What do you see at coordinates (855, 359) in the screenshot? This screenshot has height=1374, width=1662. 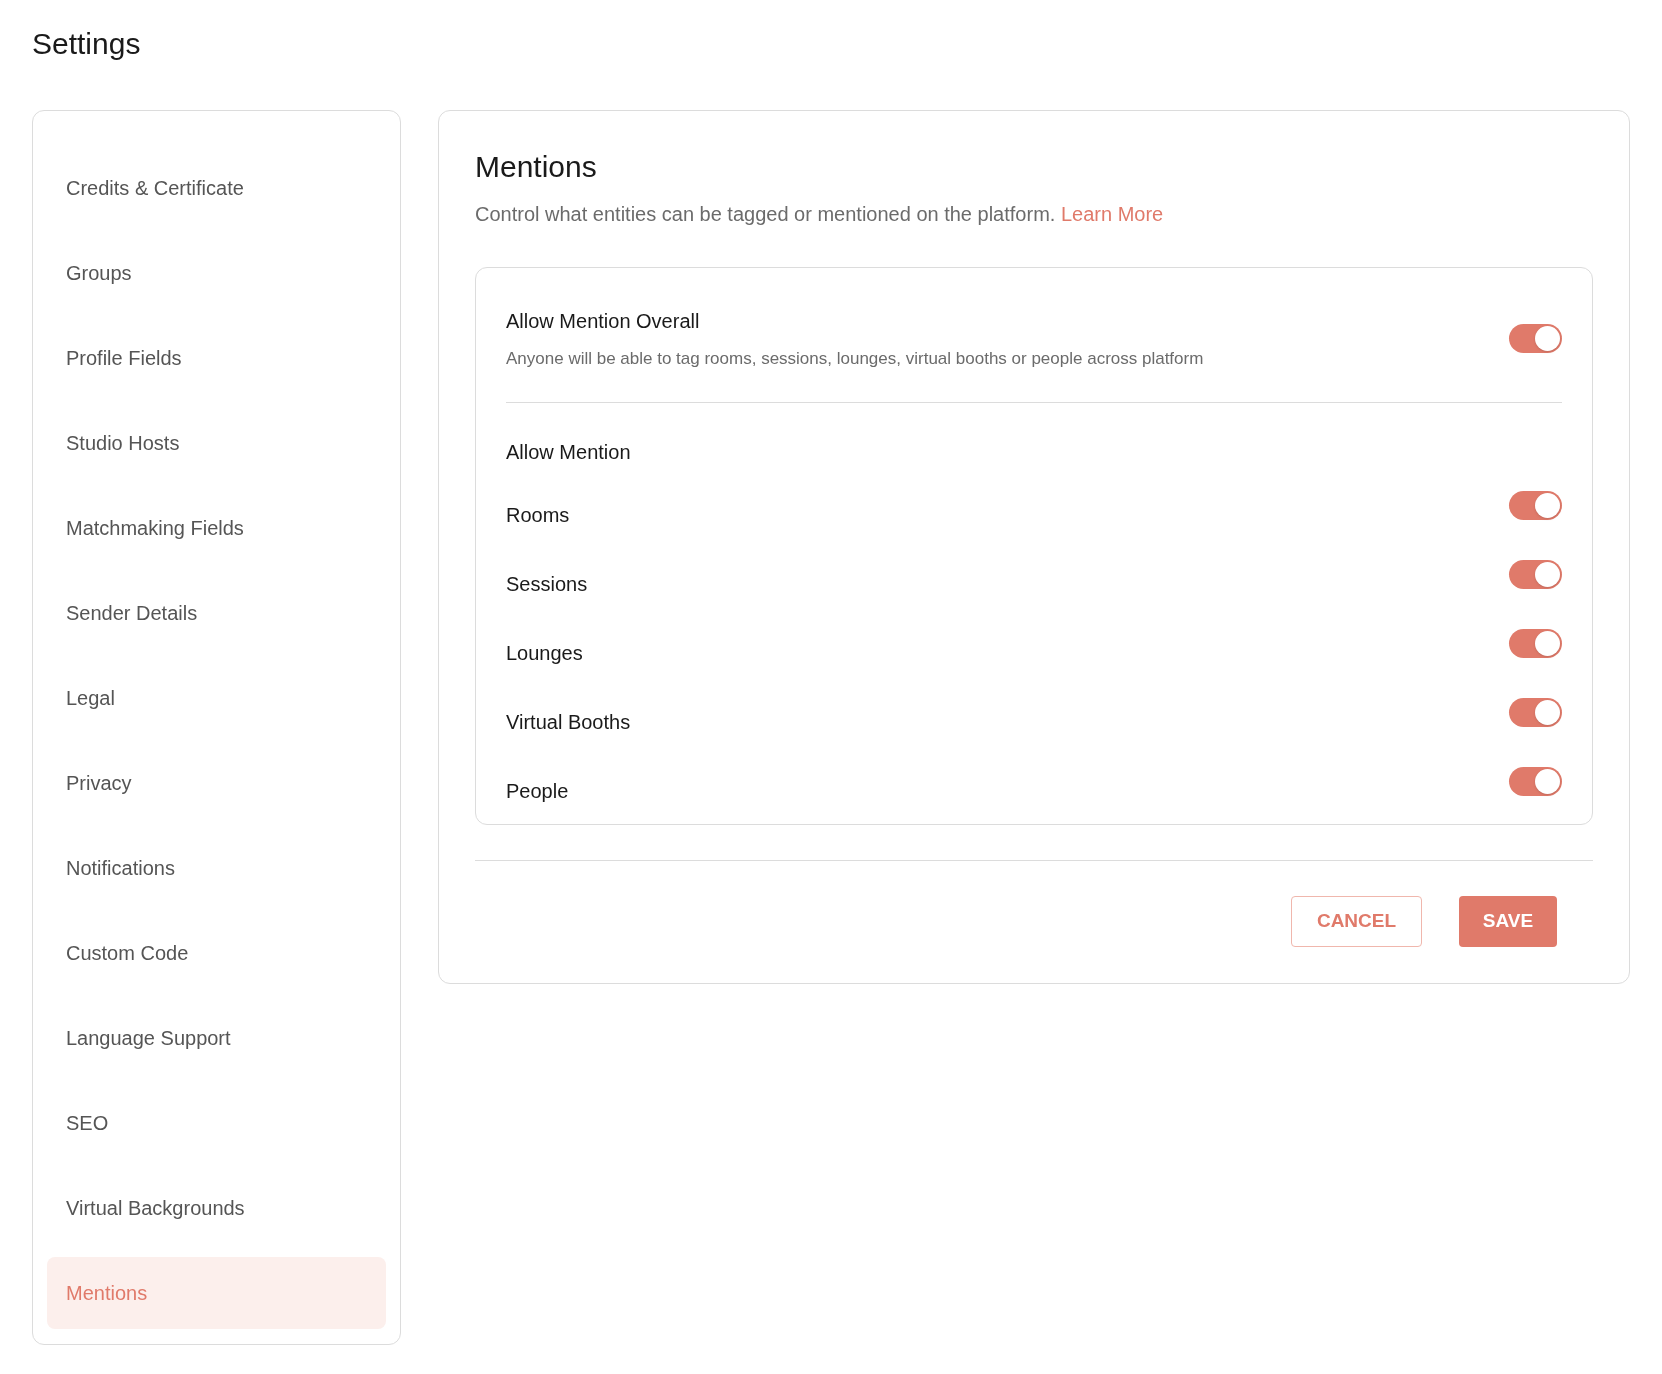 I see `setting-description: Anyone will be able to tag rooms, sessions, lounges, virtual booths or people across platform` at bounding box center [855, 359].